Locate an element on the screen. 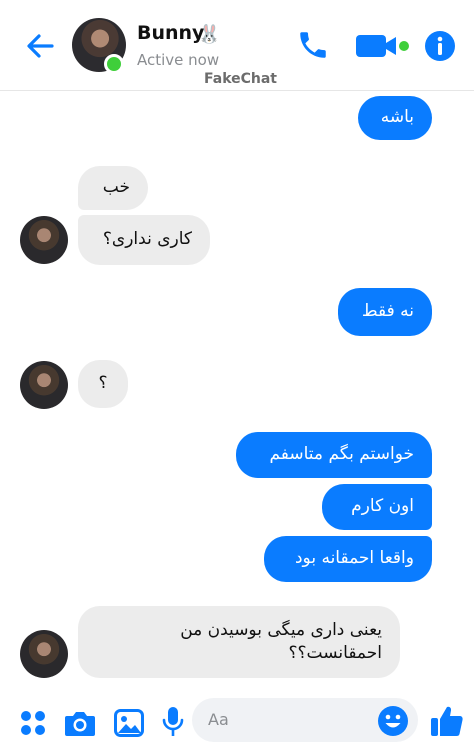  composer-bar: Aa is located at coordinates (237, 720).